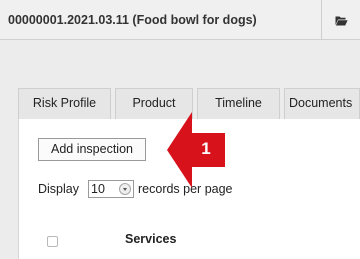 The width and height of the screenshot is (360, 259). Describe the element at coordinates (206, 148) in the screenshot. I see `callout-number: 1` at that location.